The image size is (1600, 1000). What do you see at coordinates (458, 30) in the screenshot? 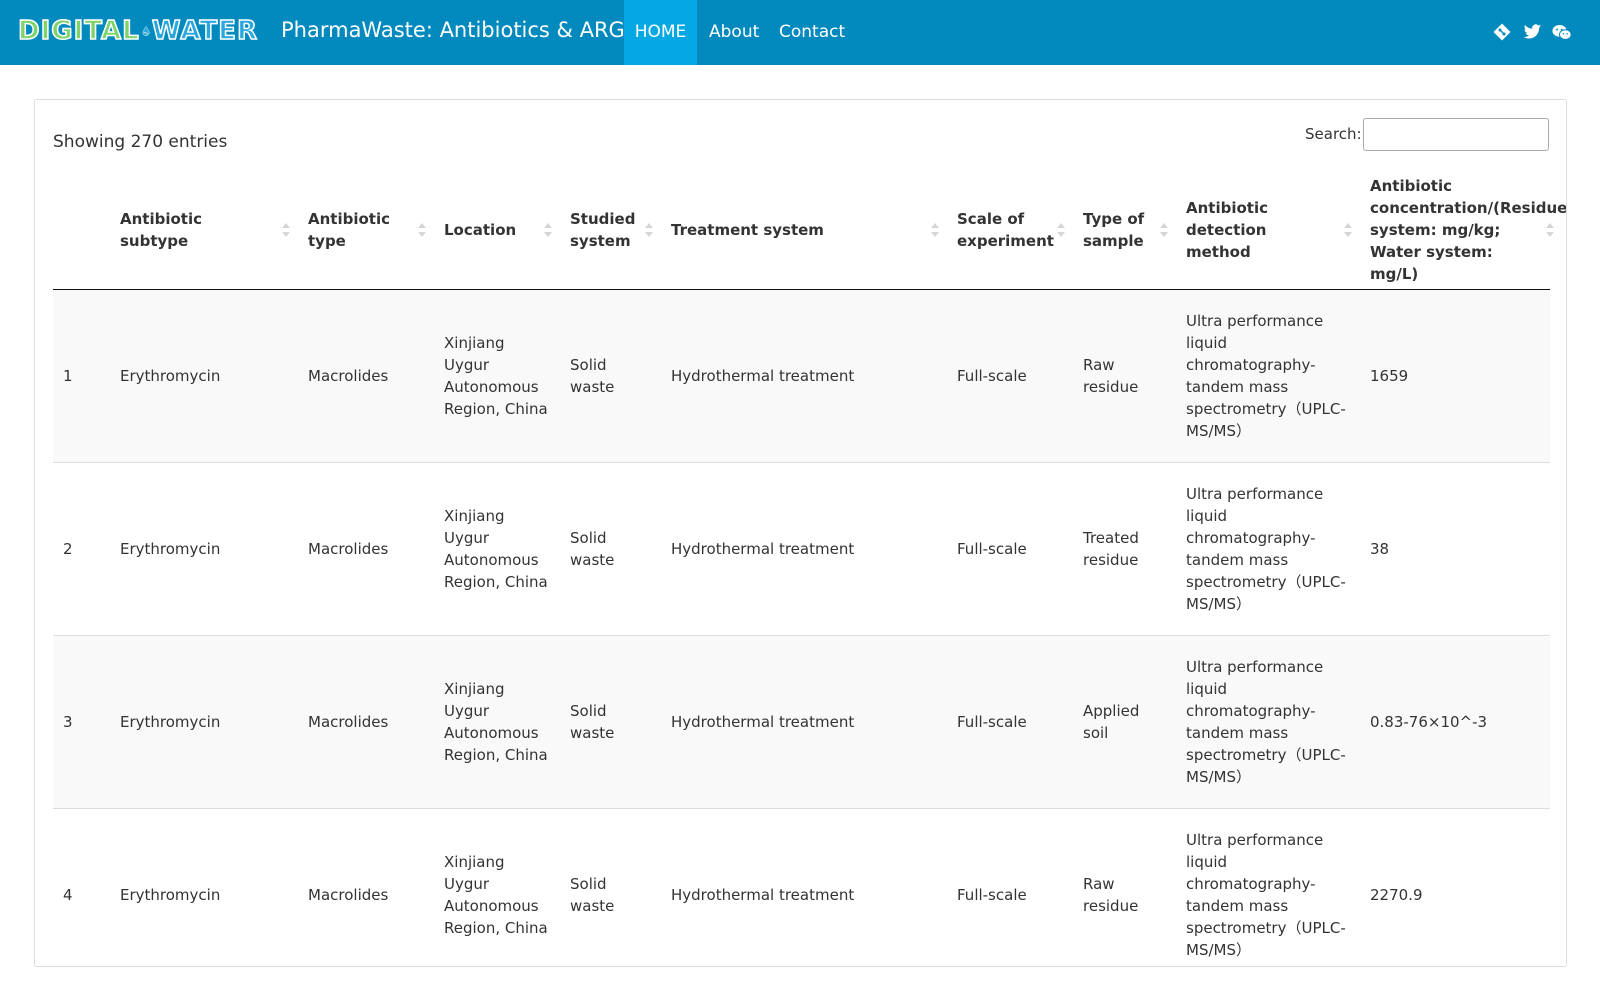
I see `site-title: PharmaWaste: Antibiotics & ARGs` at bounding box center [458, 30].